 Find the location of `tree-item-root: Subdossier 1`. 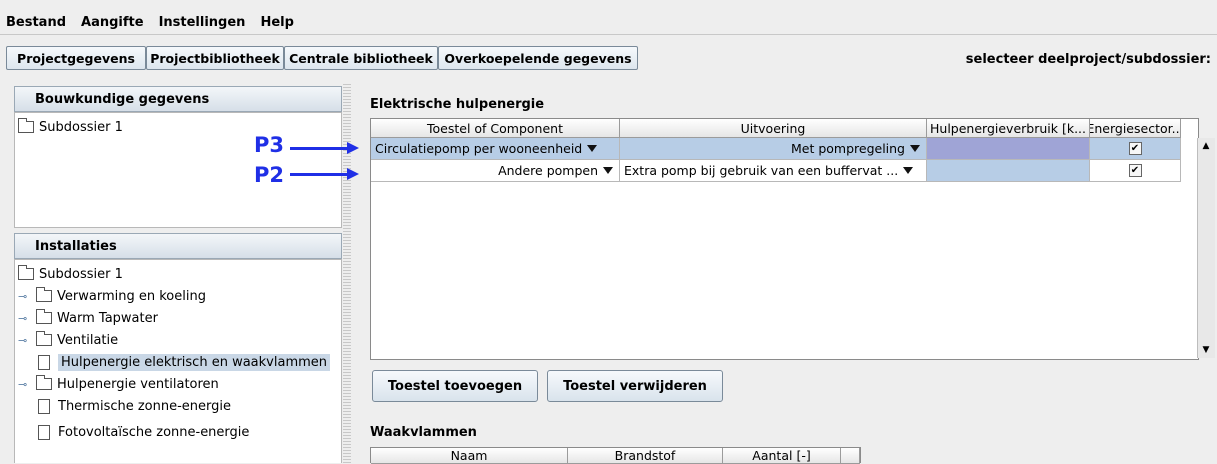

tree-item-root: Subdossier 1 is located at coordinates (70, 274).